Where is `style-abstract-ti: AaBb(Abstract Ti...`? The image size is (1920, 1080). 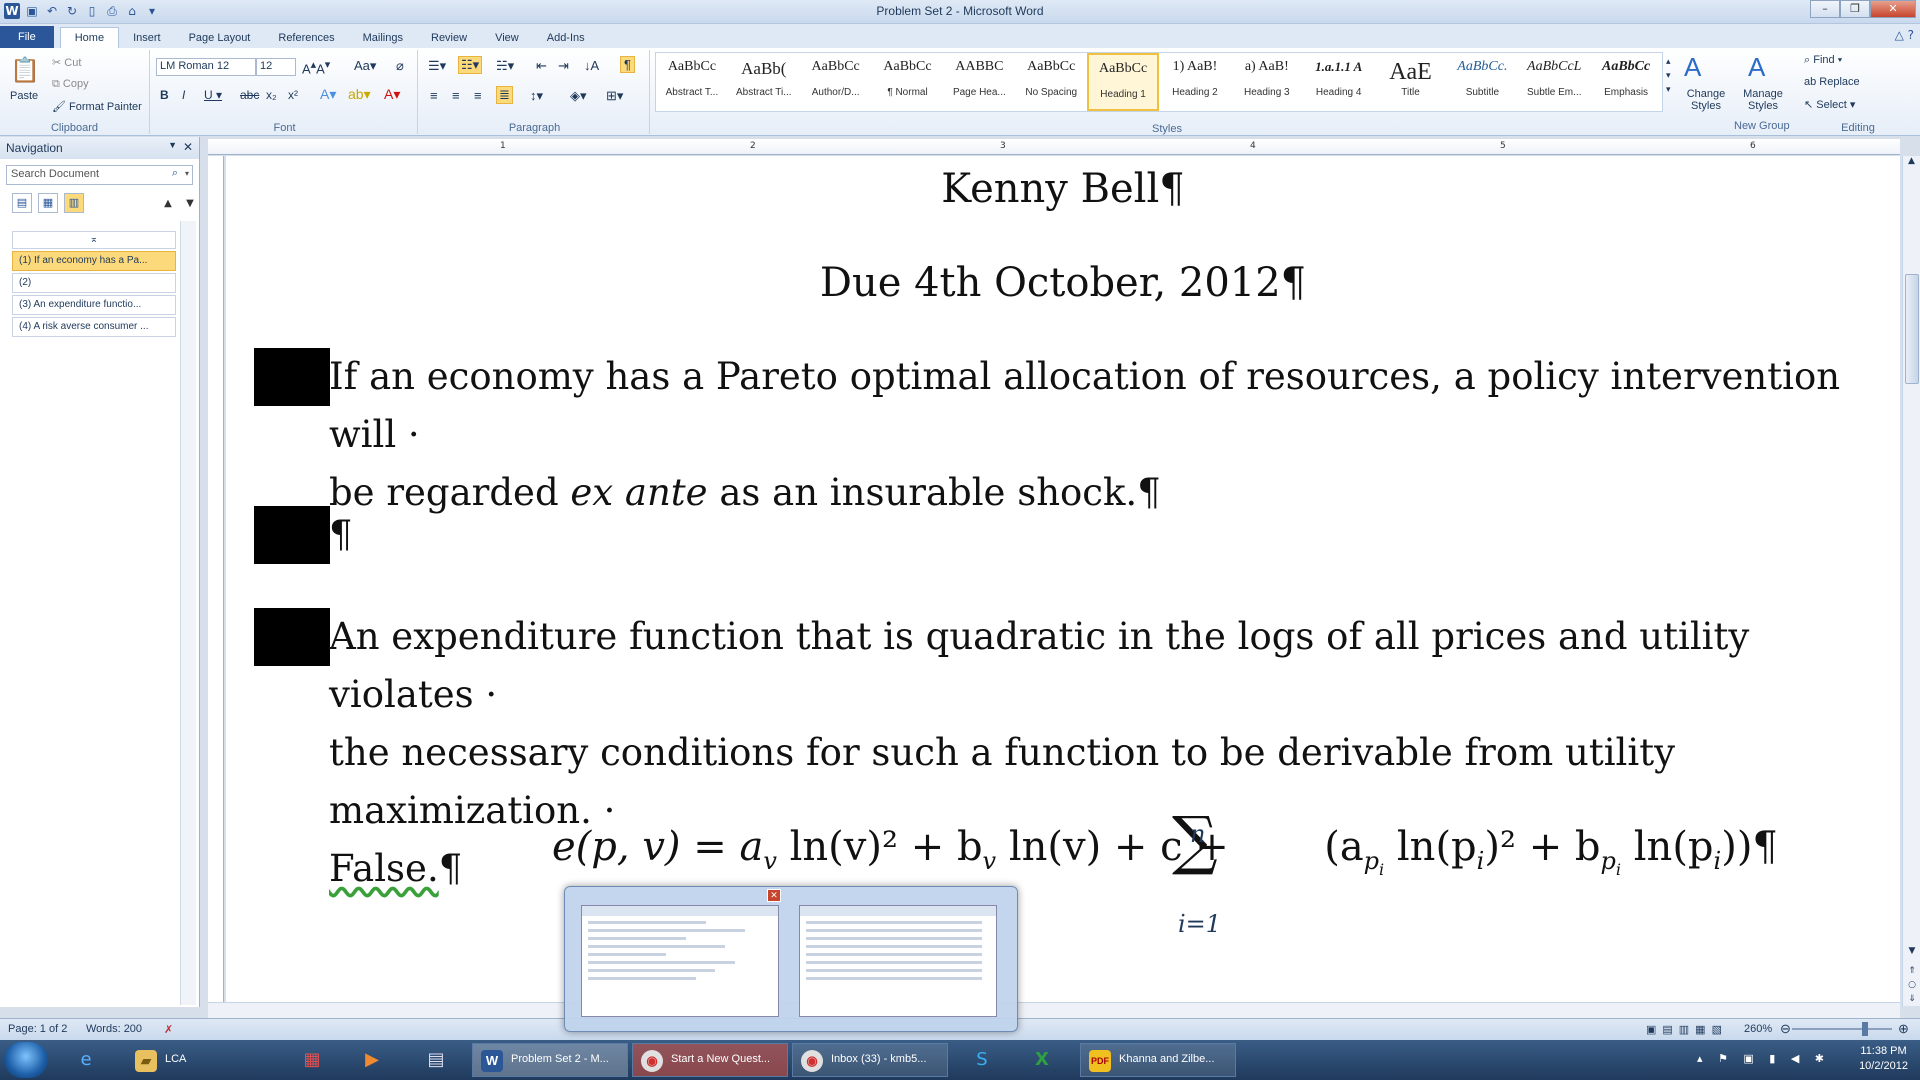
style-abstract-ti: AaBb(Abstract Ti... is located at coordinates (764, 82).